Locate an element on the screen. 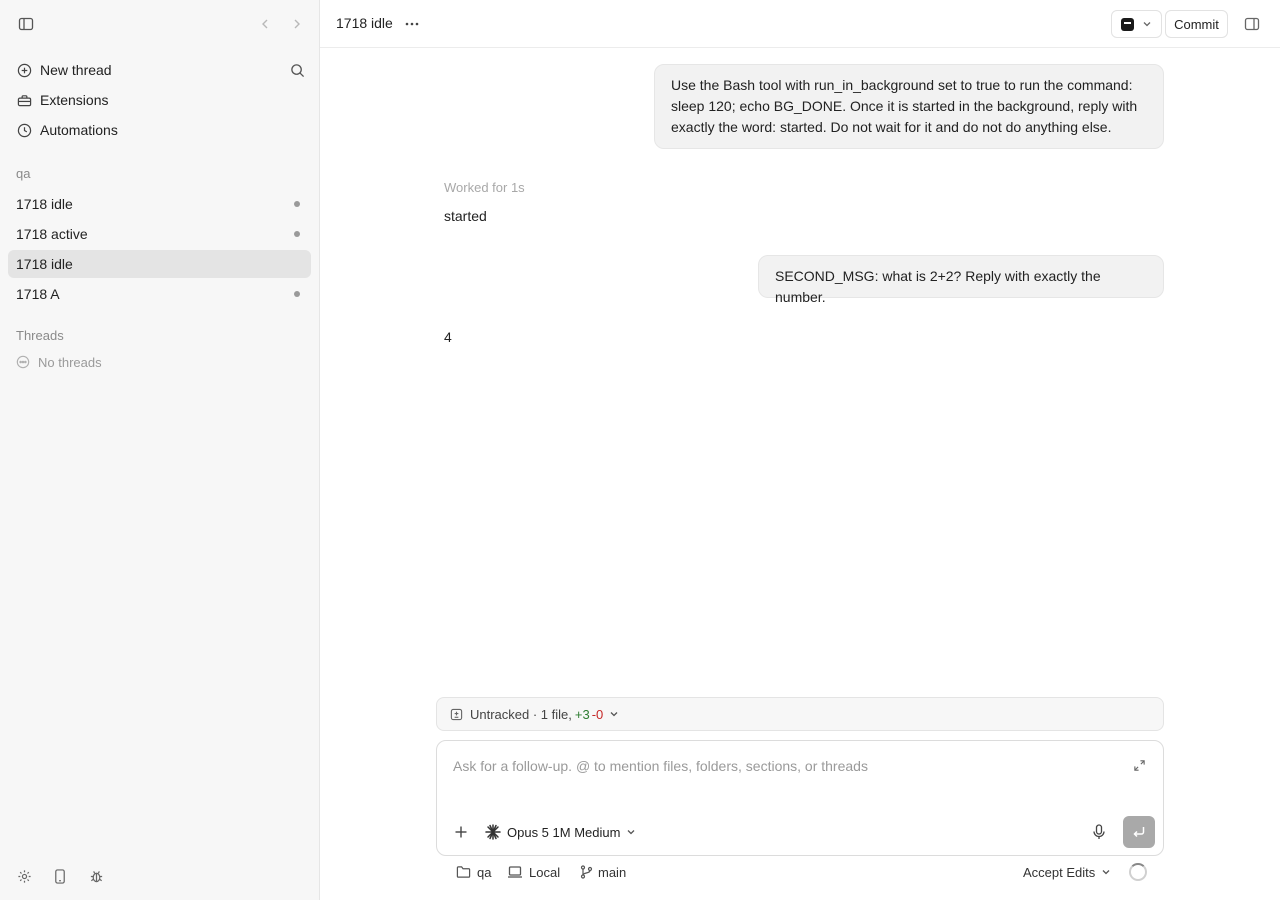 The height and width of the screenshot is (900, 1280). assistant-message: 4 is located at coordinates (448, 337).